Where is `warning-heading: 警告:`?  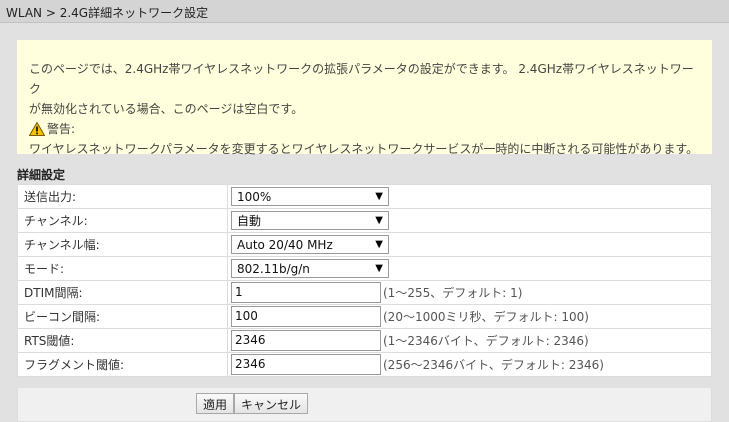
warning-heading: 警告: is located at coordinates (364, 129).